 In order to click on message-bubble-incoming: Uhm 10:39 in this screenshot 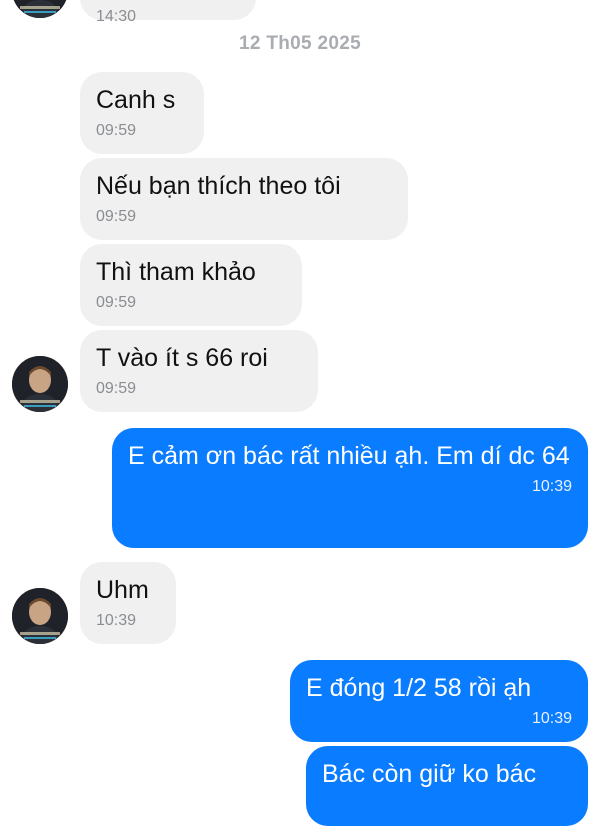, I will do `click(128, 603)`.